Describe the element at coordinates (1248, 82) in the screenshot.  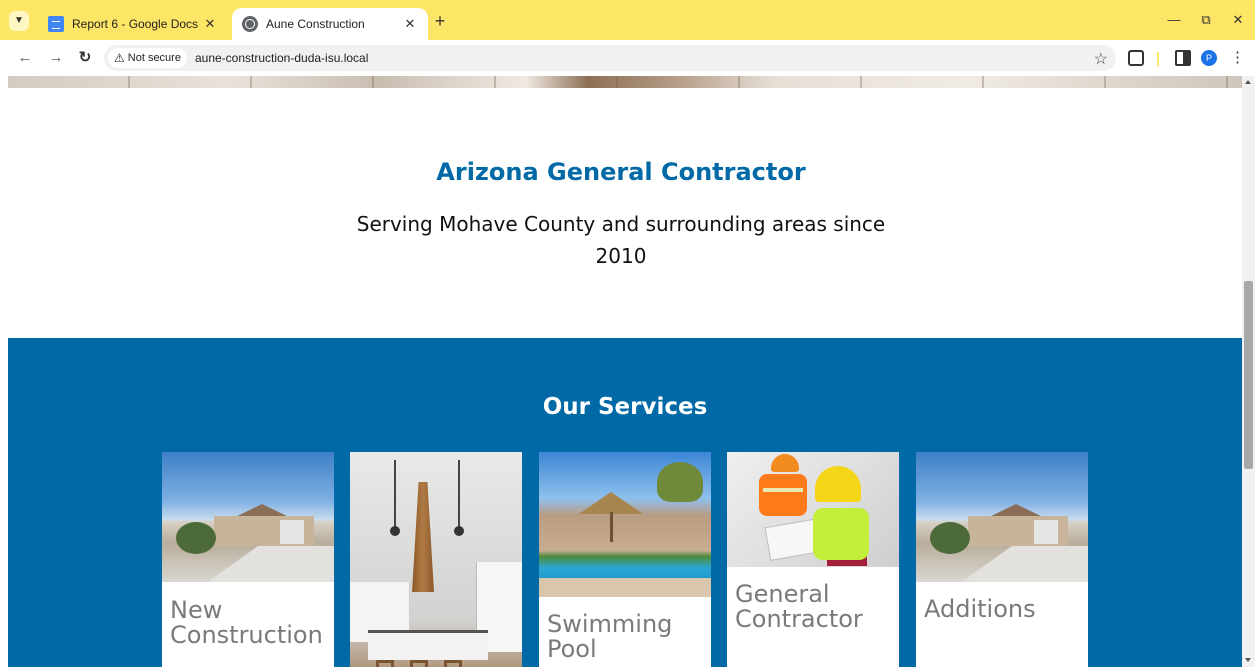
I see `scroll-up-arrow-icon` at that location.